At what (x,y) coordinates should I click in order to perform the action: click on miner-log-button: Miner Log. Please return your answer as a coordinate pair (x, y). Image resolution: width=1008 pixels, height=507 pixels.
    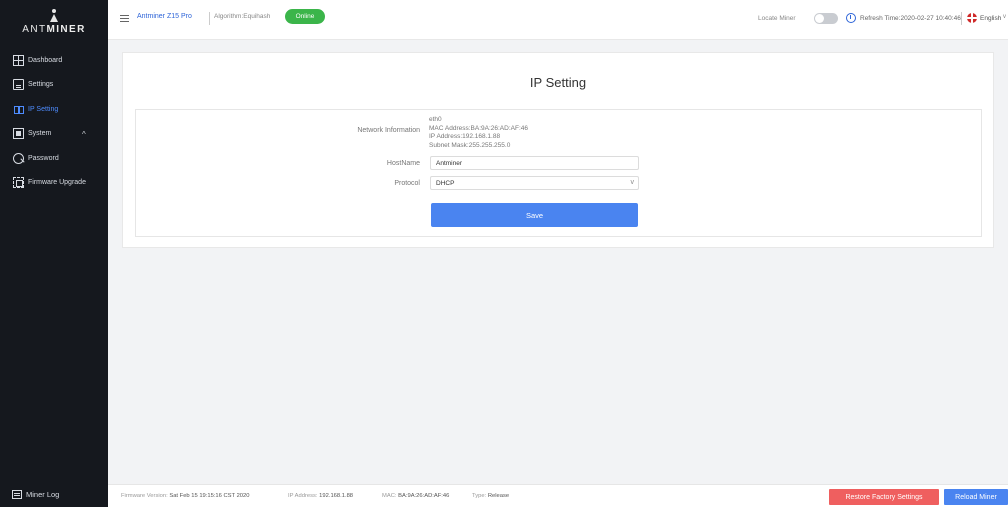
    Looking at the image, I should click on (35, 494).